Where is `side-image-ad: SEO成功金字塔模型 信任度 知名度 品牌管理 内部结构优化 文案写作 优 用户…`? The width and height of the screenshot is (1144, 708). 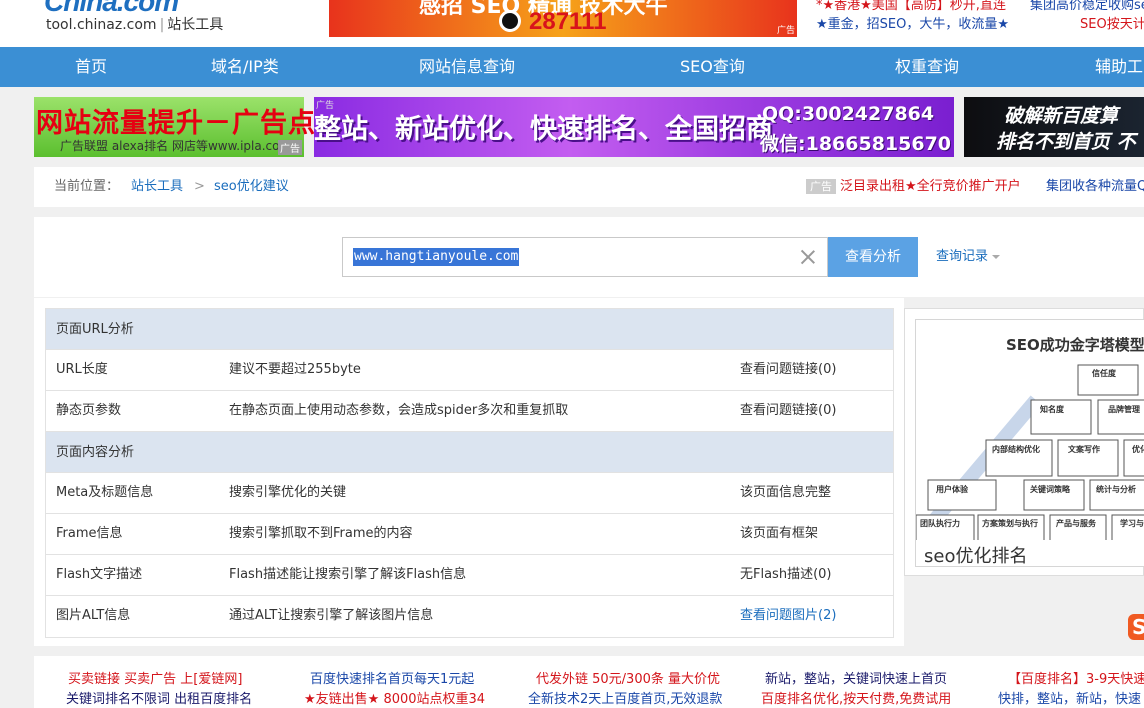
side-image-ad: SEO成功金字塔模型 信任度 知名度 品牌管理 内部结构优化 文案写作 优 用户… is located at coordinates (1024, 442).